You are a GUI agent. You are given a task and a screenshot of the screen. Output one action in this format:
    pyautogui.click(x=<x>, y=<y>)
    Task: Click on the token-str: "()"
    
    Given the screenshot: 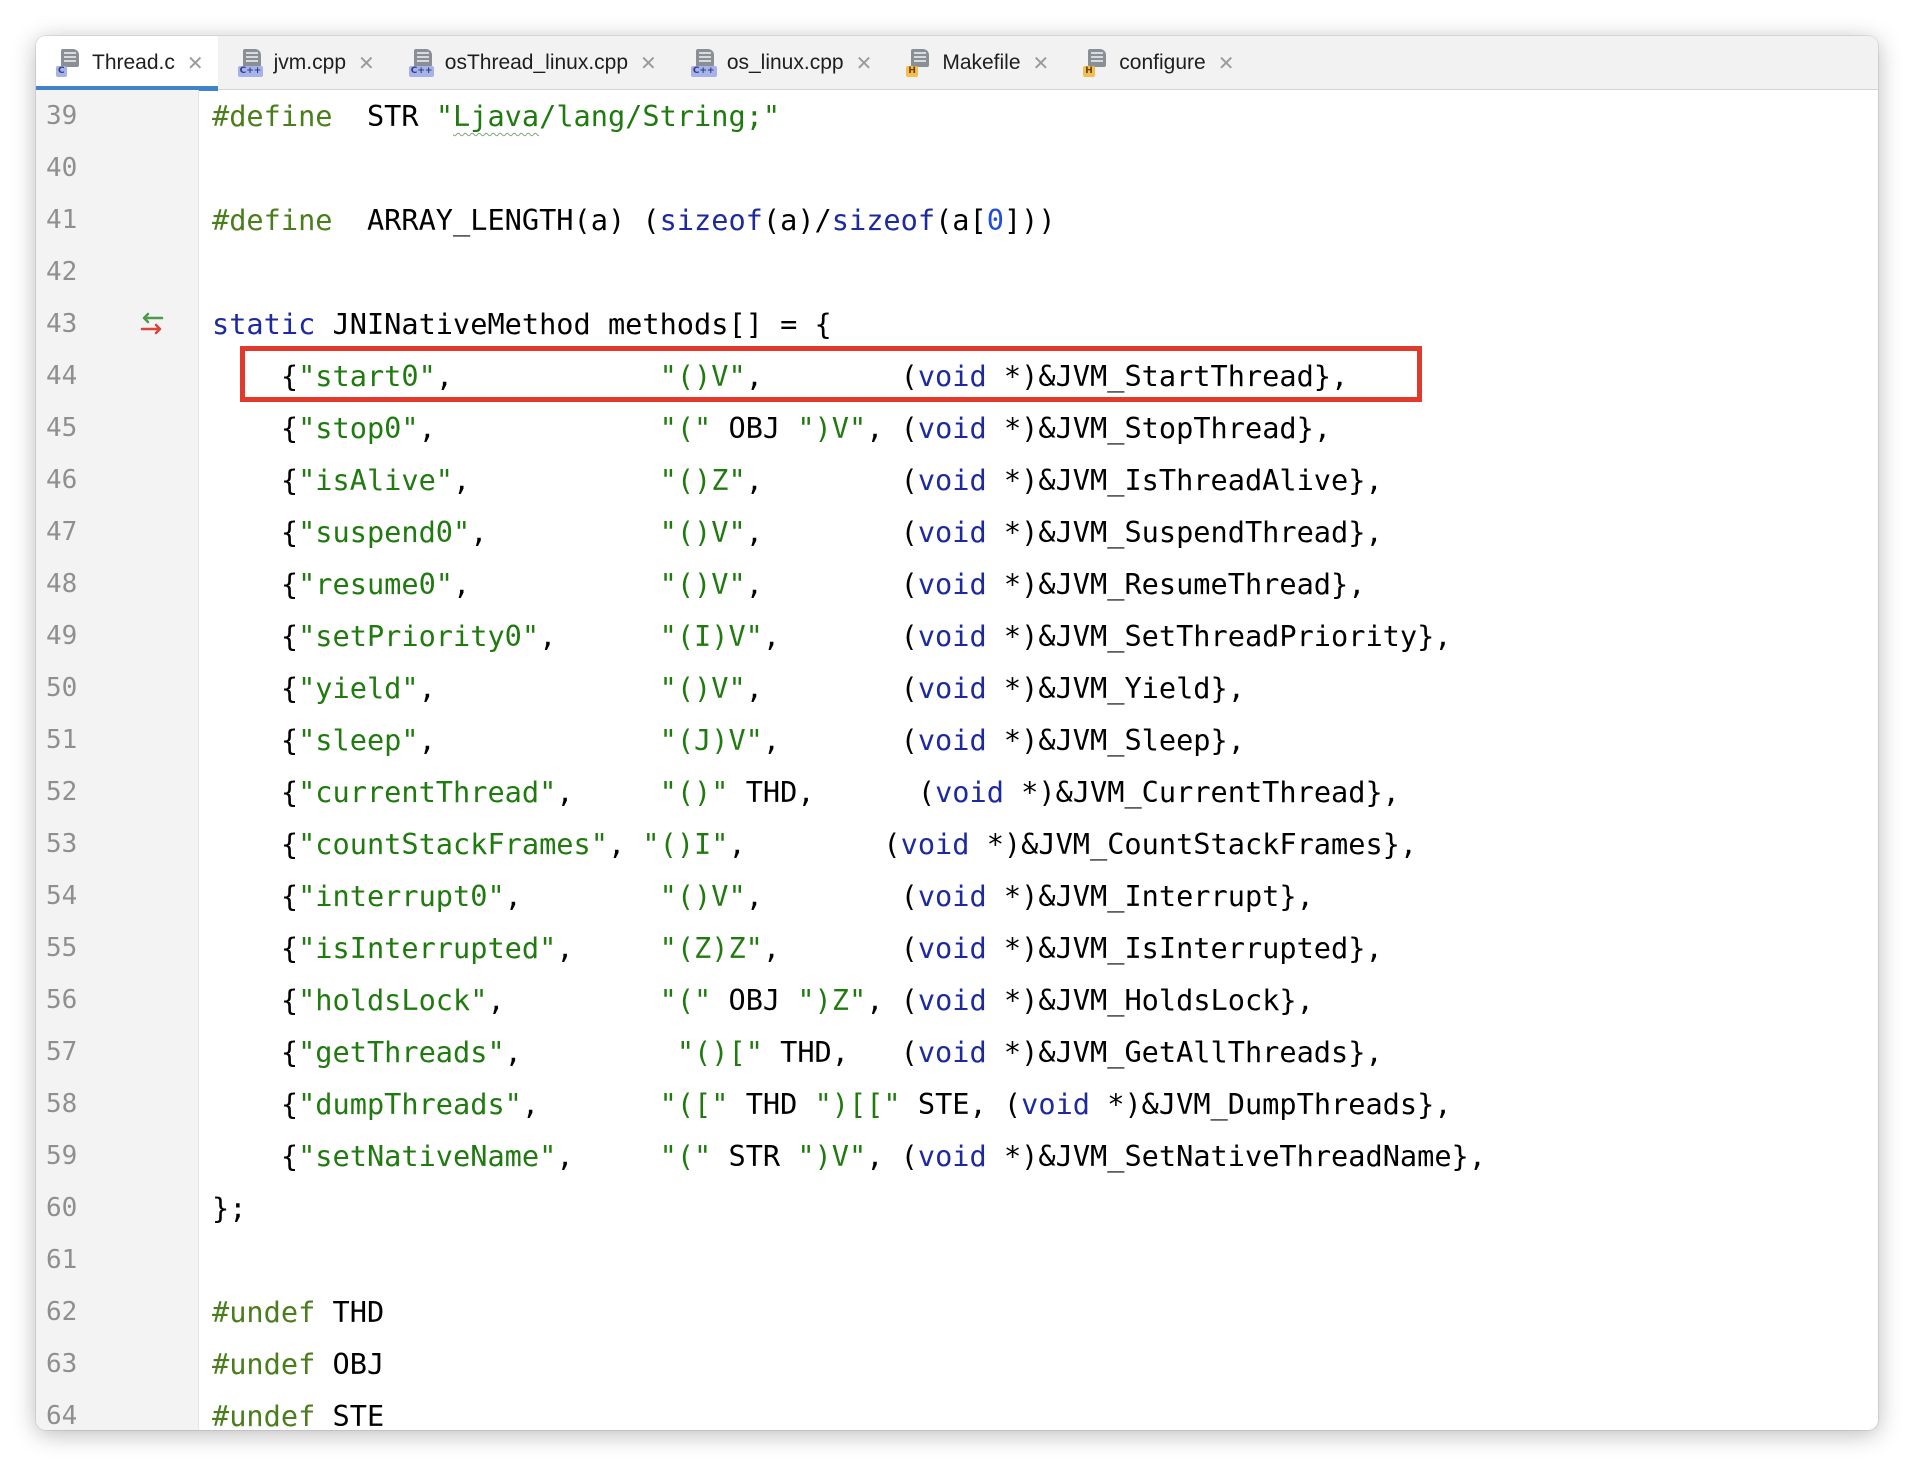 What is the action you would take?
    pyautogui.click(x=694, y=792)
    